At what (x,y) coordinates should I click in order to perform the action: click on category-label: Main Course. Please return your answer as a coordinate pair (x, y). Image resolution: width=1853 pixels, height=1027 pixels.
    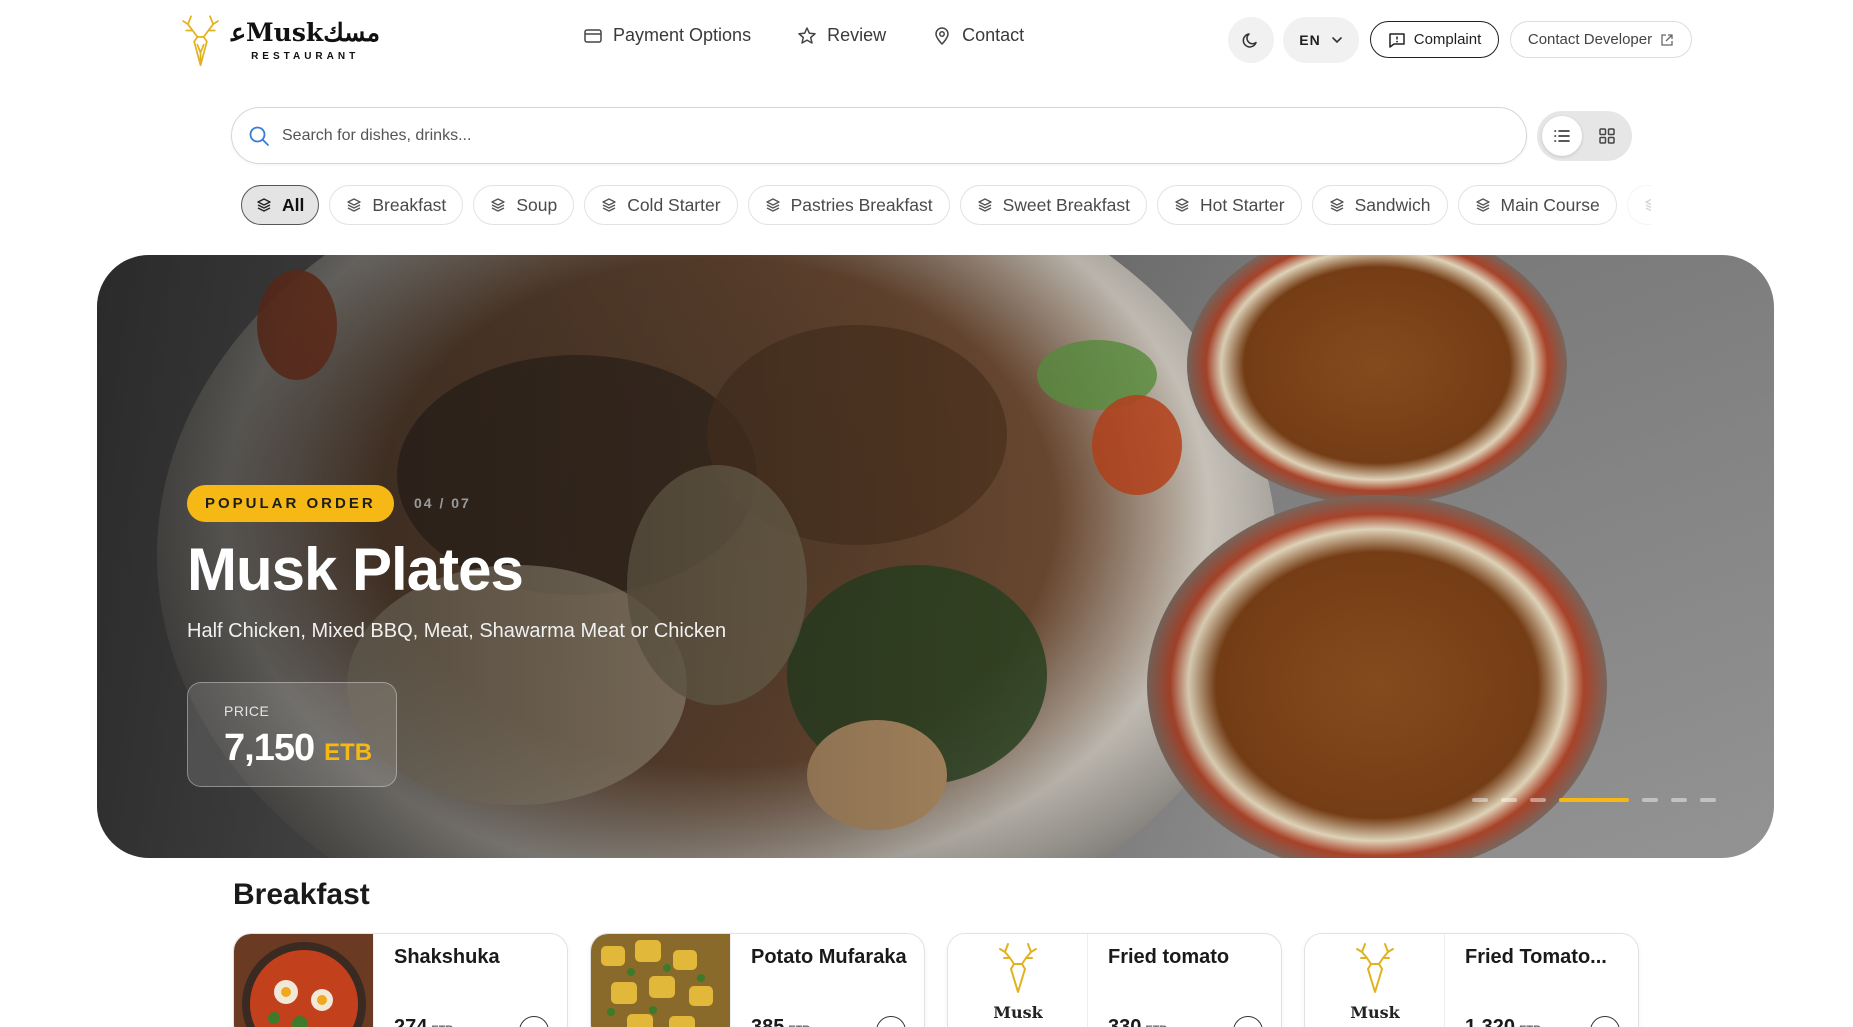
    Looking at the image, I should click on (1550, 204).